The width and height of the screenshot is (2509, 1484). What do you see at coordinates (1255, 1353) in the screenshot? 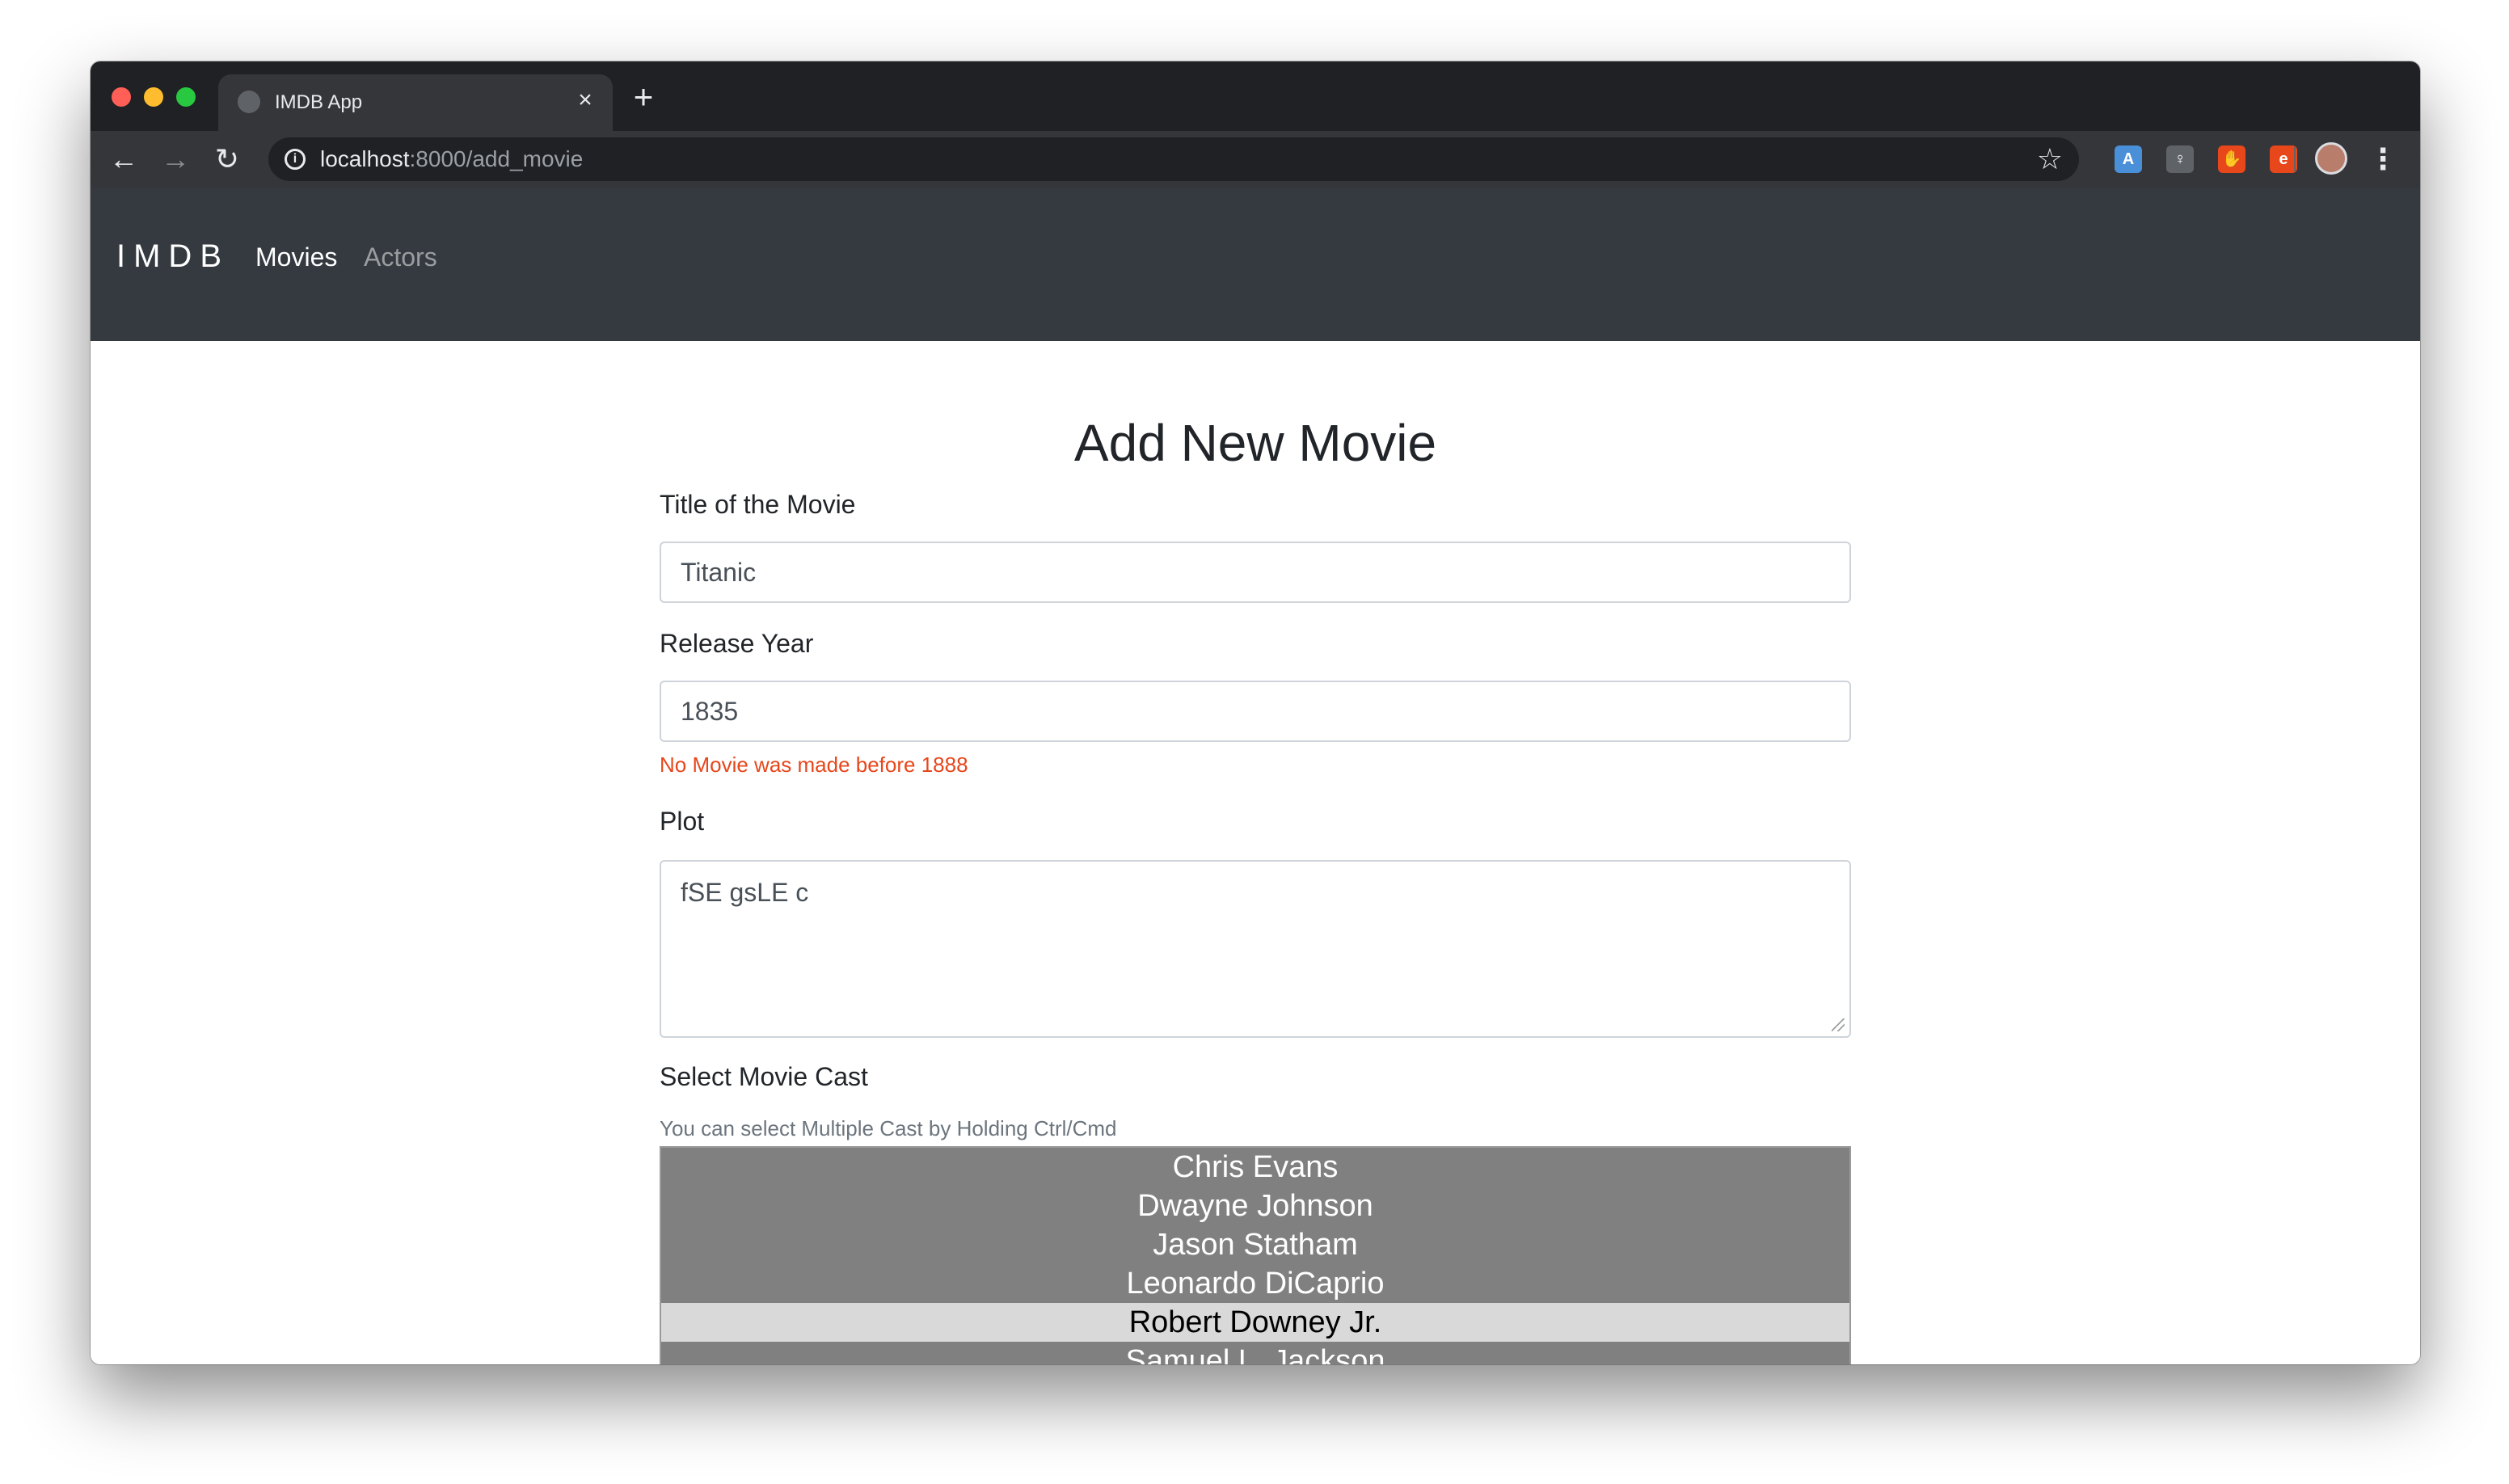
I see `cast-option: Samuel L. Jackson` at bounding box center [1255, 1353].